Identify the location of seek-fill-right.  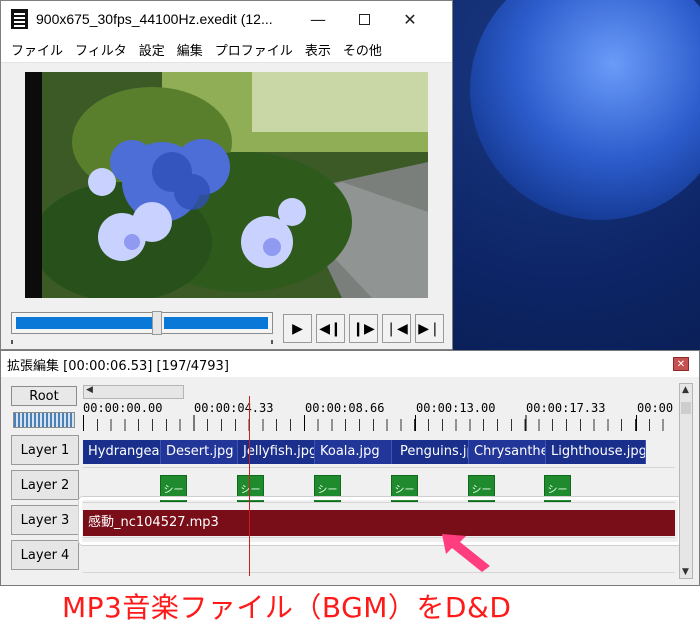
(216, 323).